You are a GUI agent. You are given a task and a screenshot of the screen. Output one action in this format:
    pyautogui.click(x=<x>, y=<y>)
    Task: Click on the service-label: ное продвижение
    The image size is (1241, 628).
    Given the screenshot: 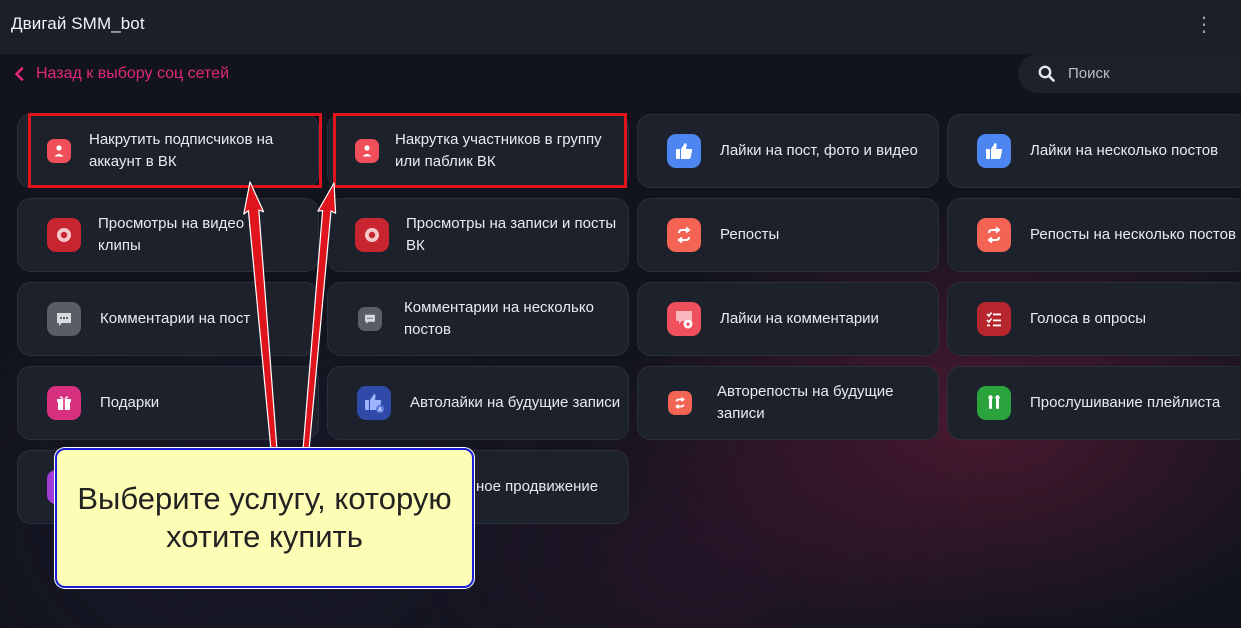 What is the action you would take?
    pyautogui.click(x=537, y=486)
    